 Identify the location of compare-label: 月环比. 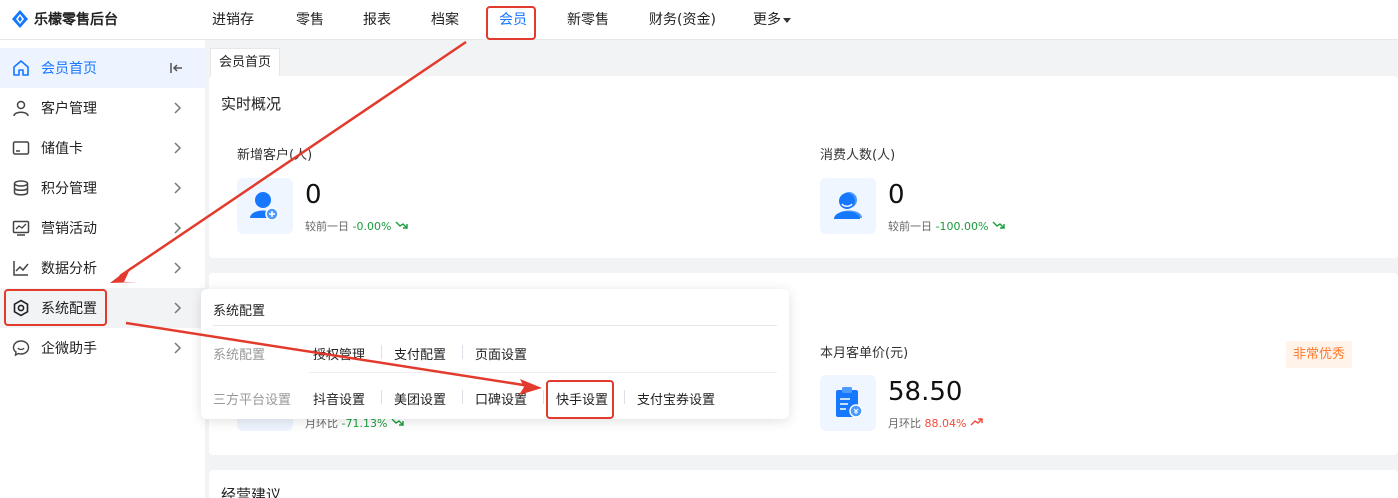
(904, 423).